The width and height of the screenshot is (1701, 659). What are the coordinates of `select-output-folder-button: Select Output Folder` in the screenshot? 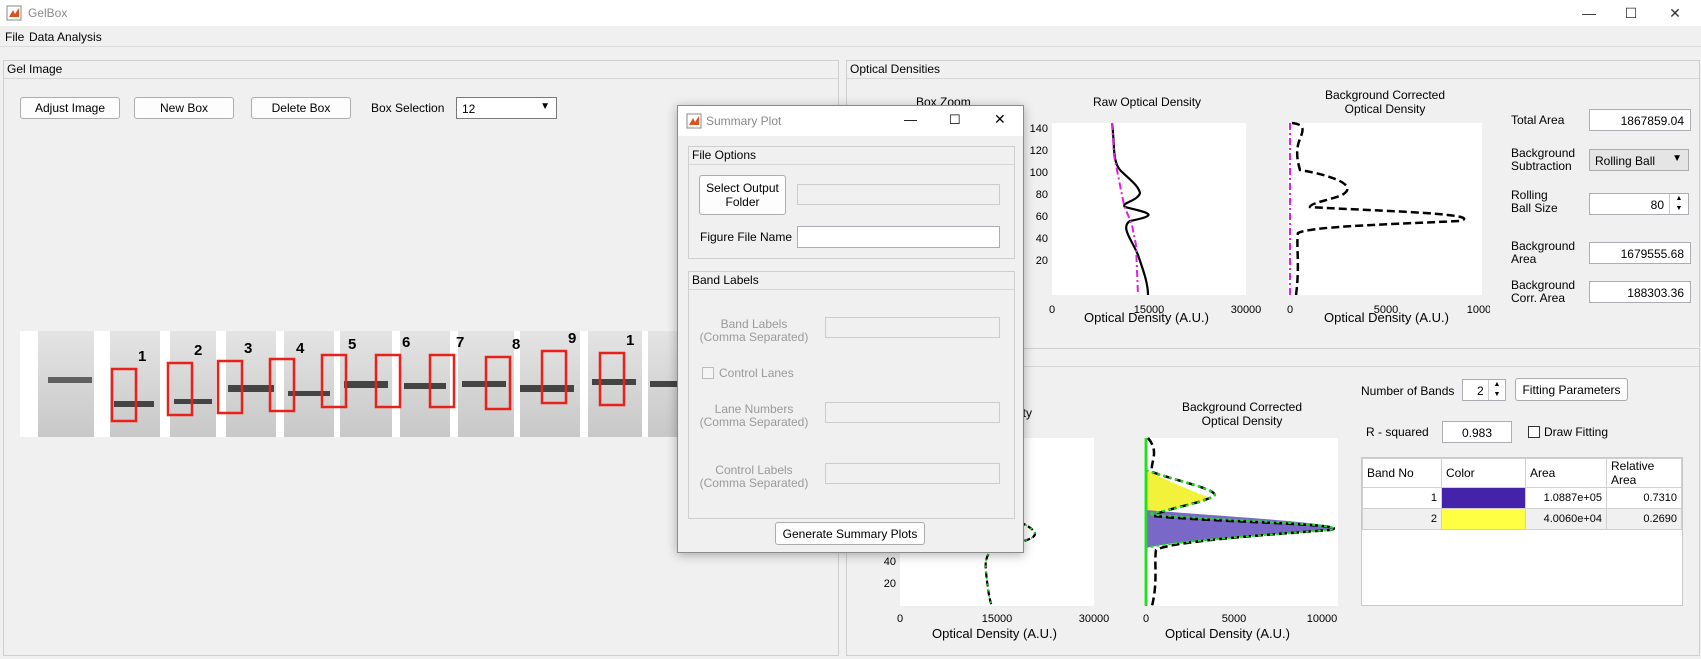 It's located at (742, 195).